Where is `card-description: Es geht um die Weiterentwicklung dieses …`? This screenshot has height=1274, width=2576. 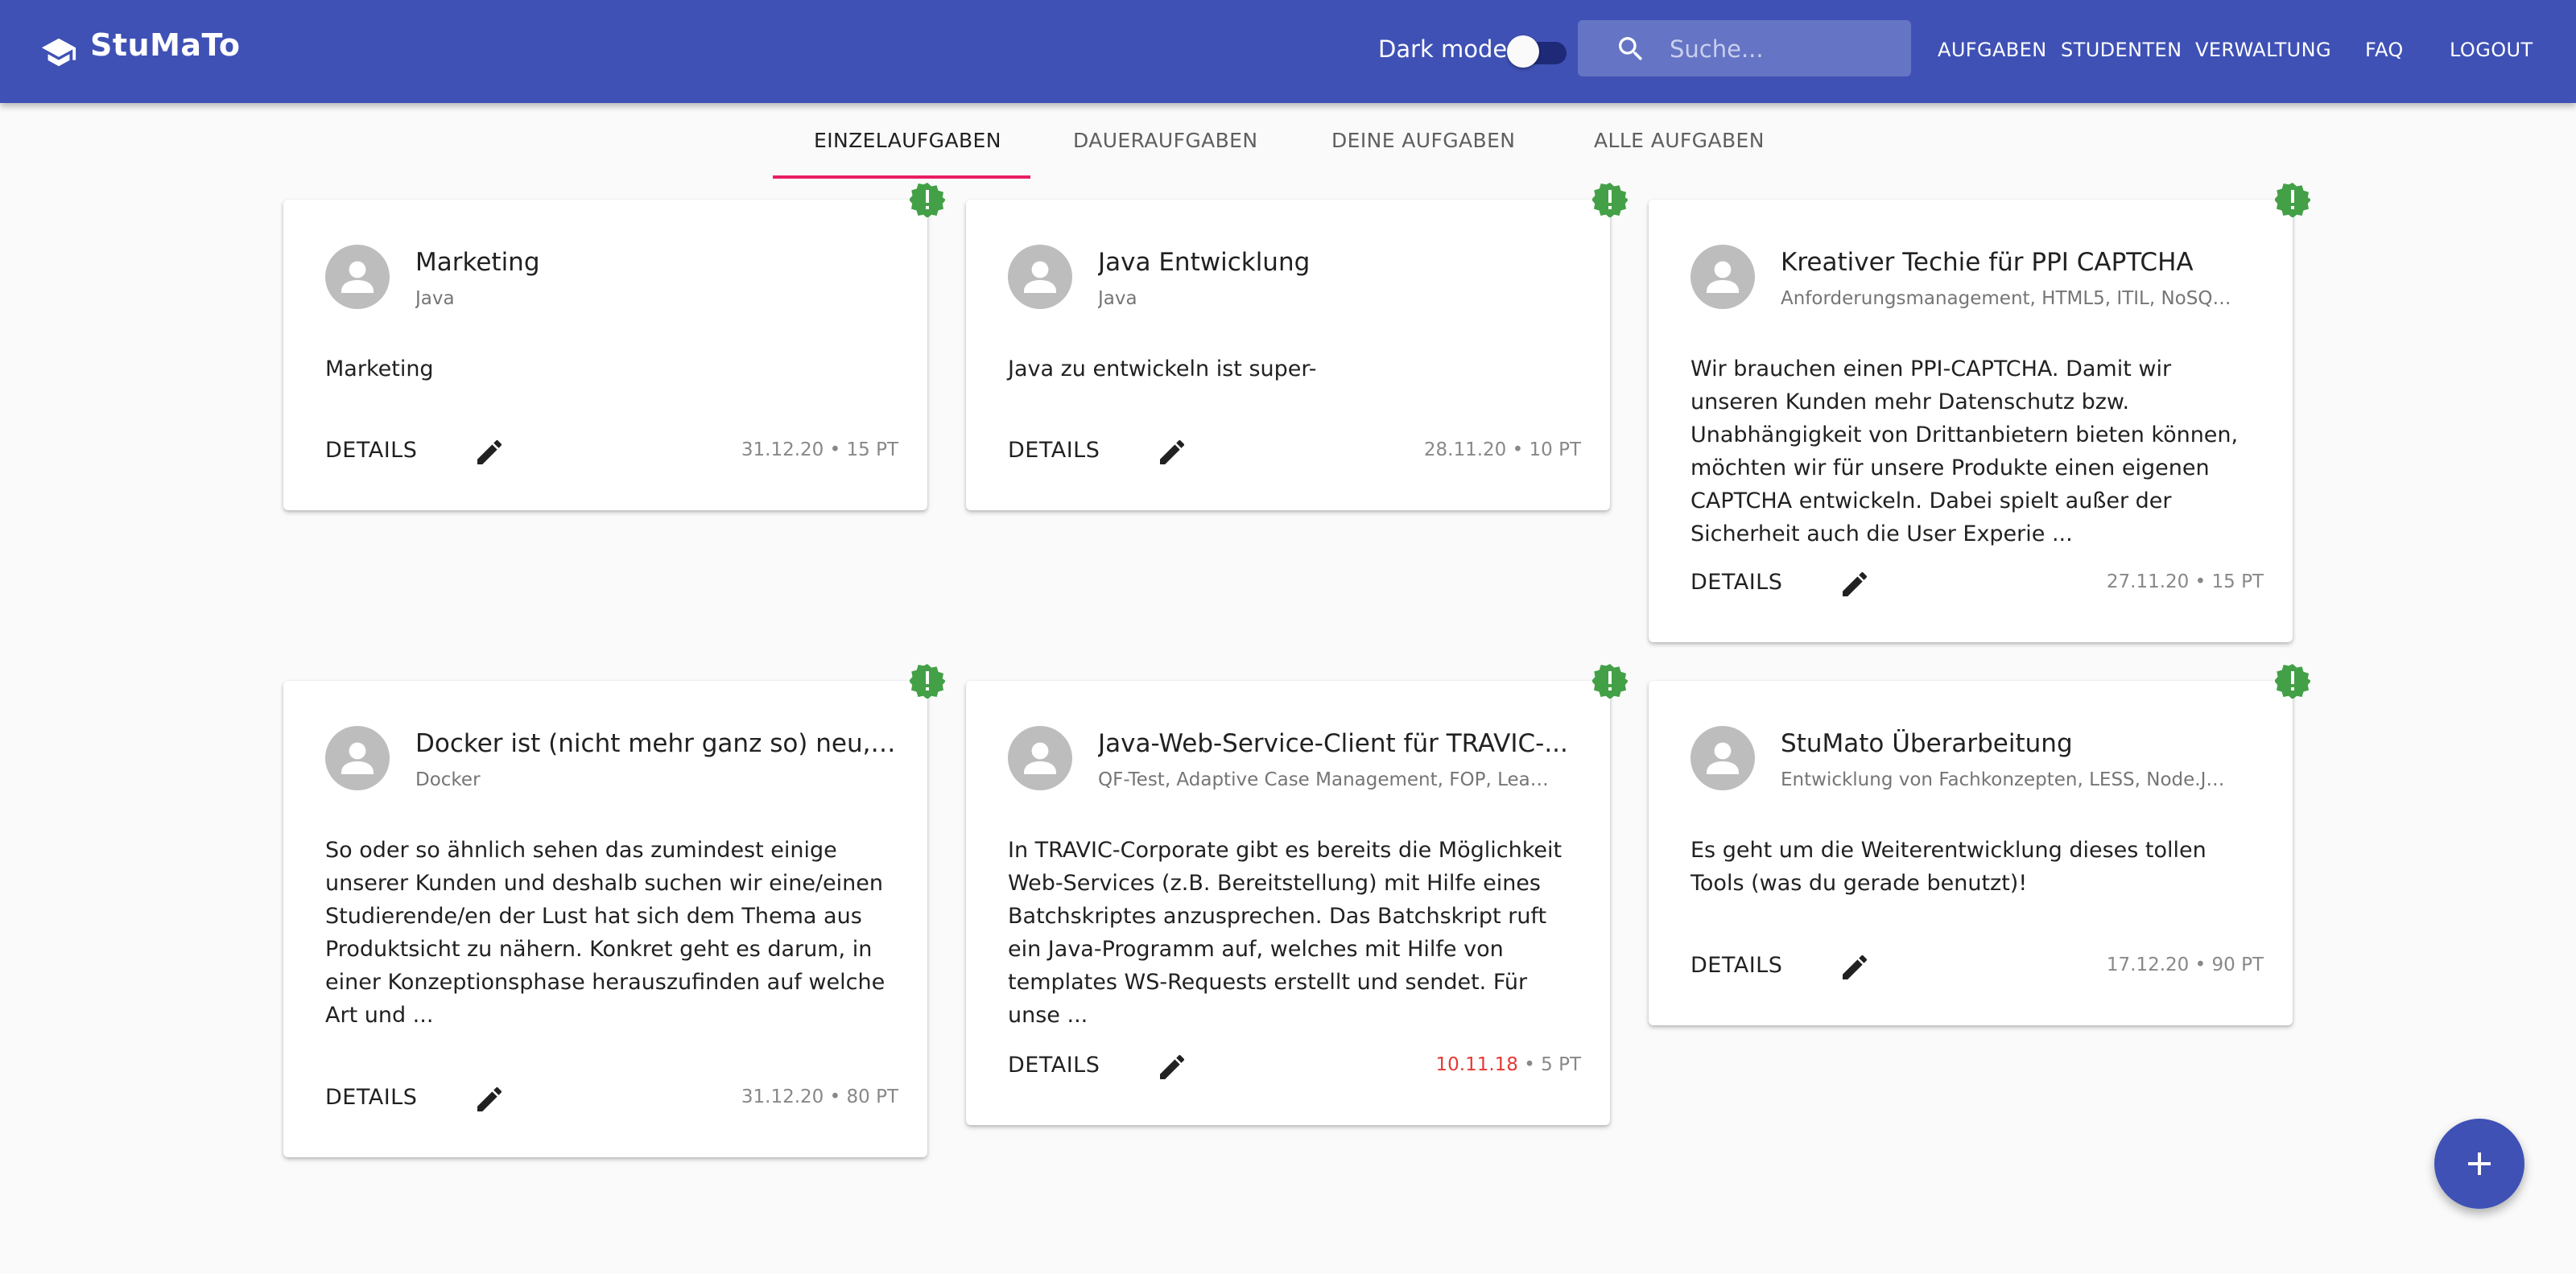 card-description: Es geht um die Weiterentwicklung dieses … is located at coordinates (1948, 867).